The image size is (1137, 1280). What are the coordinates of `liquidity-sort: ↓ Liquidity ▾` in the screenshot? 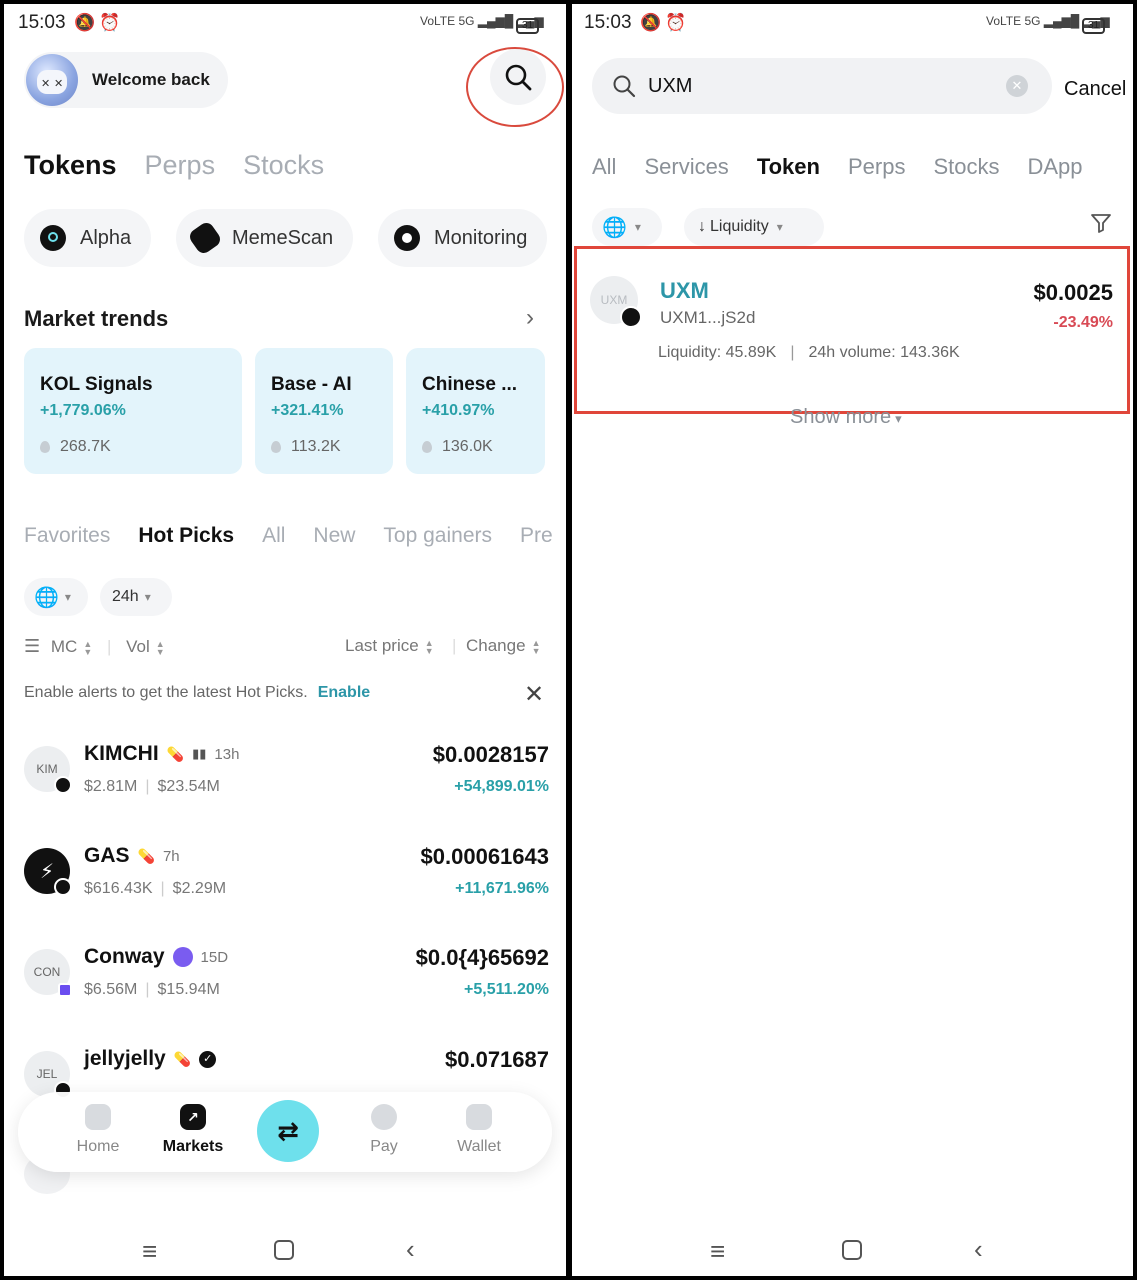 It's located at (754, 227).